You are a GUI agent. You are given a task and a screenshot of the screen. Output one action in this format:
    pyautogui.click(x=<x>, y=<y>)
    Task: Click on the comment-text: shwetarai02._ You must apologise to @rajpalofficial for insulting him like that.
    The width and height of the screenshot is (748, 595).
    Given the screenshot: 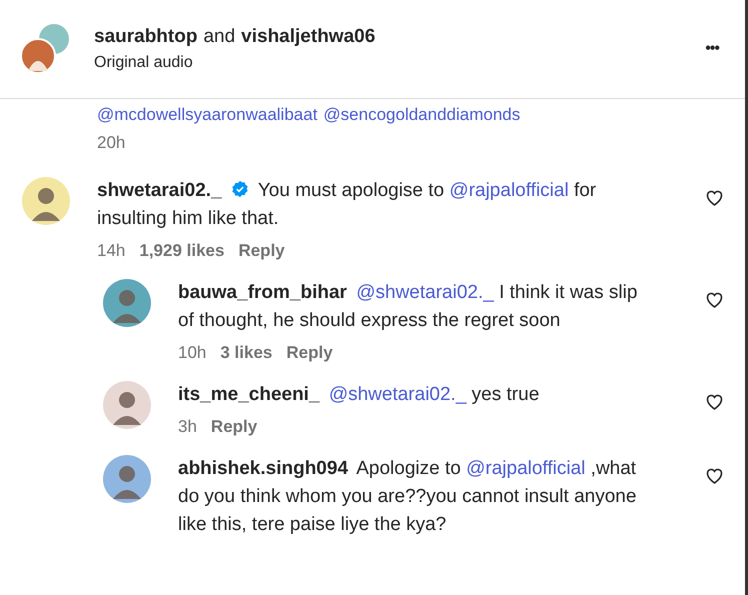 What is the action you would take?
    pyautogui.click(x=347, y=205)
    